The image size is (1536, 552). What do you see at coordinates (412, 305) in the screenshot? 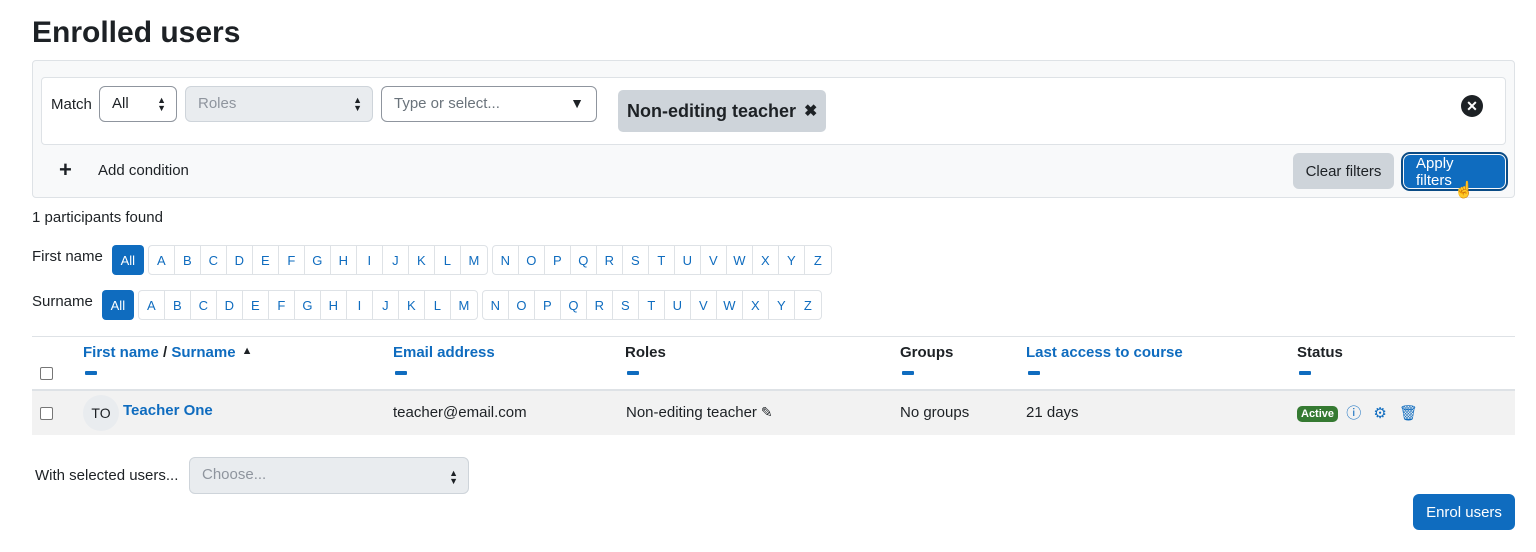
I see `surname-initial-k: K` at bounding box center [412, 305].